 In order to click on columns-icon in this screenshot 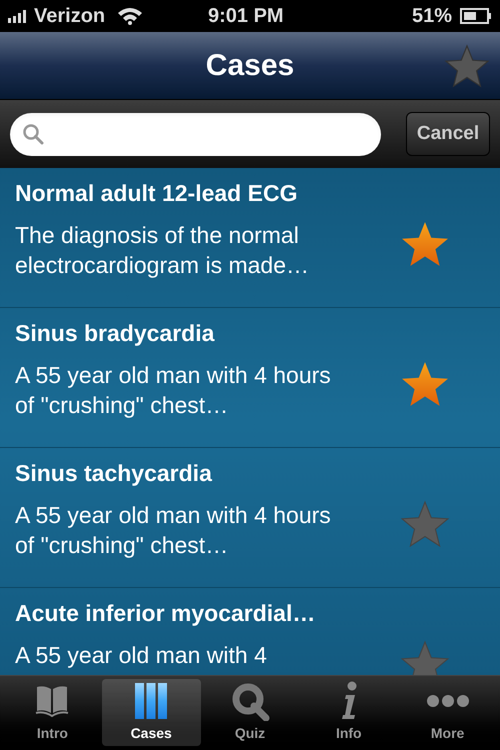, I will do `click(151, 701)`.